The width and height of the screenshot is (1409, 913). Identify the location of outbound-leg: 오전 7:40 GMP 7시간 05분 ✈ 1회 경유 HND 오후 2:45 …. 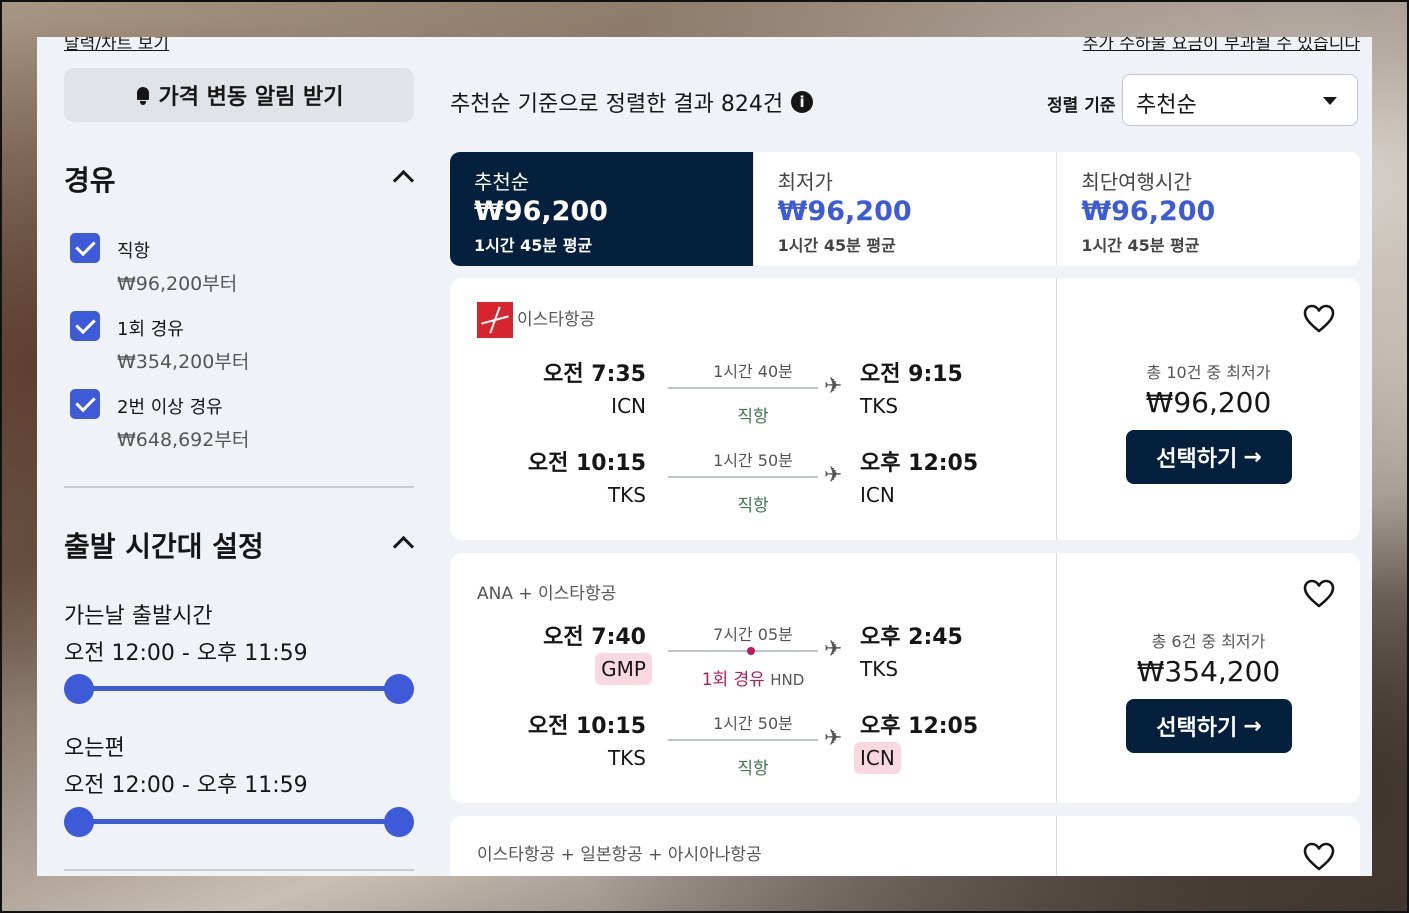
(753, 659).